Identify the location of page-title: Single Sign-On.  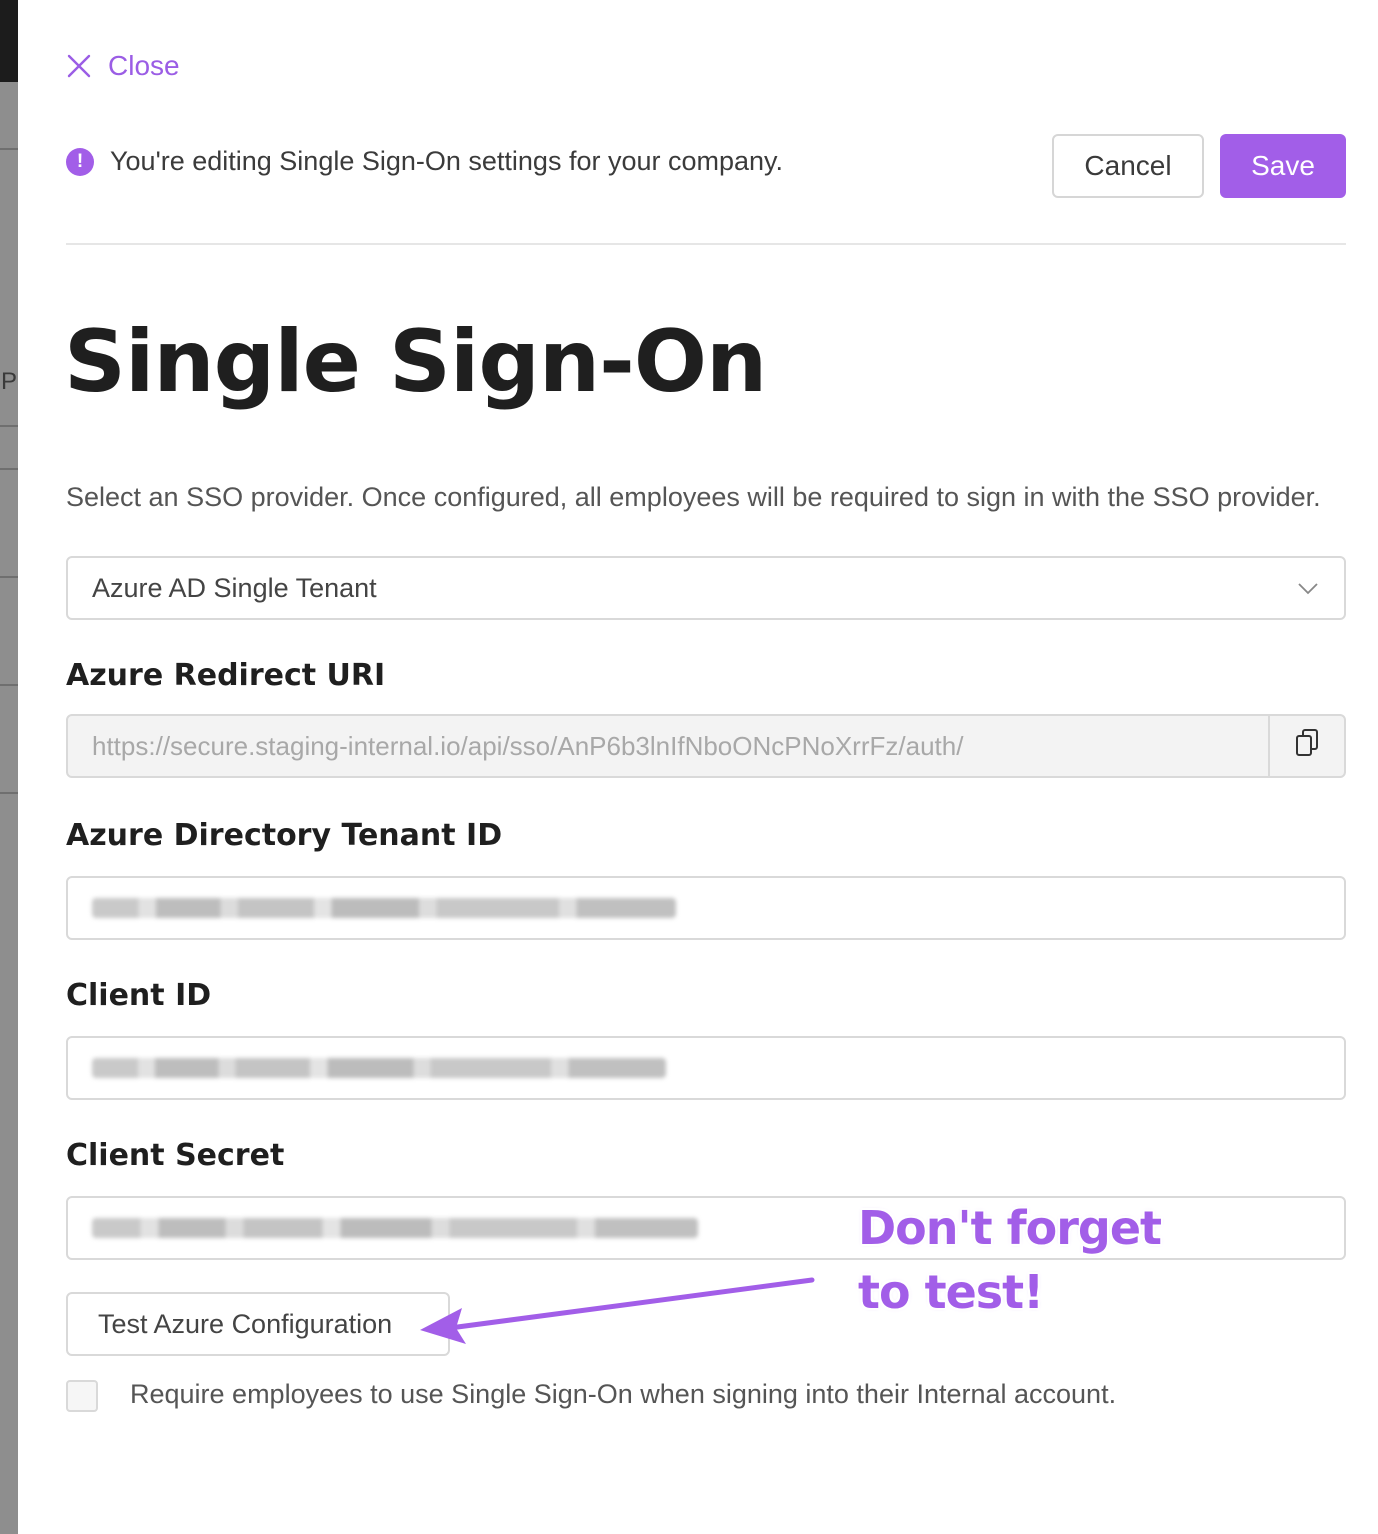
(415, 362).